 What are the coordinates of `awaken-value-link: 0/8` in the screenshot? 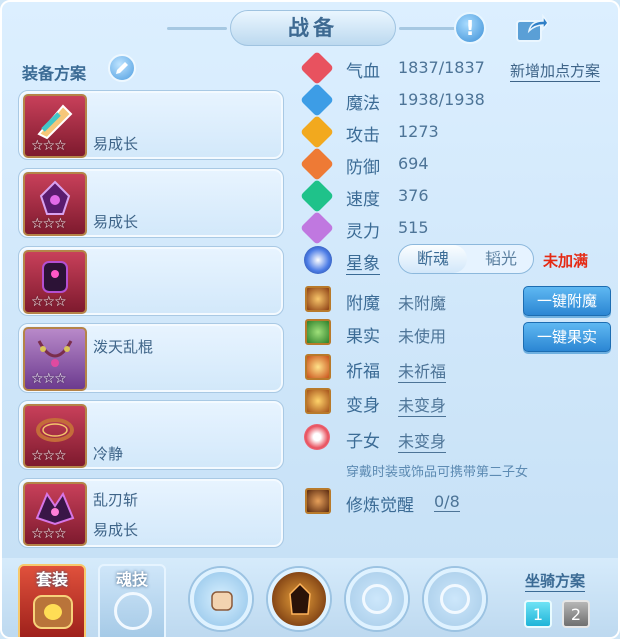 It's located at (447, 502).